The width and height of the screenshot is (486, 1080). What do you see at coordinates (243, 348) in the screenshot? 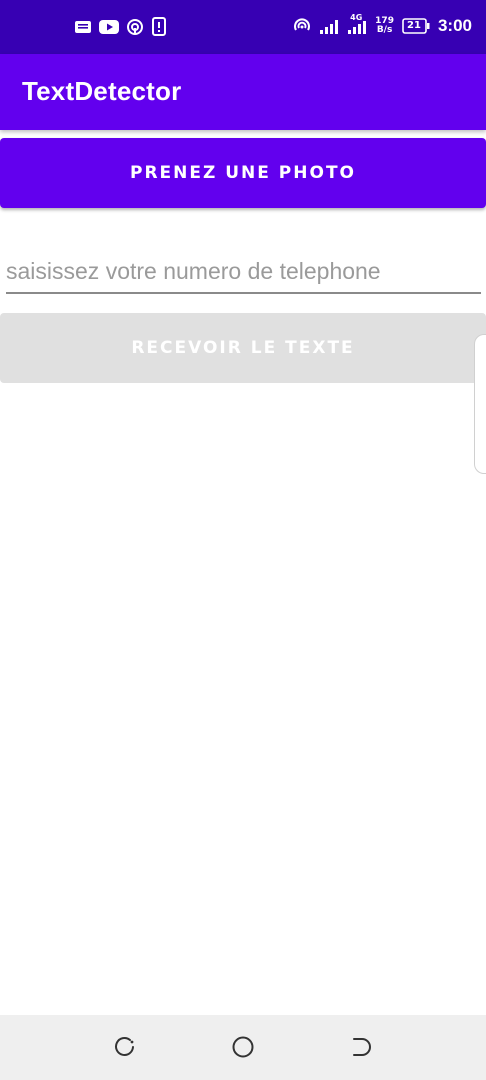
I see `receive-text-button: RECEVOIR LE TEXTE` at bounding box center [243, 348].